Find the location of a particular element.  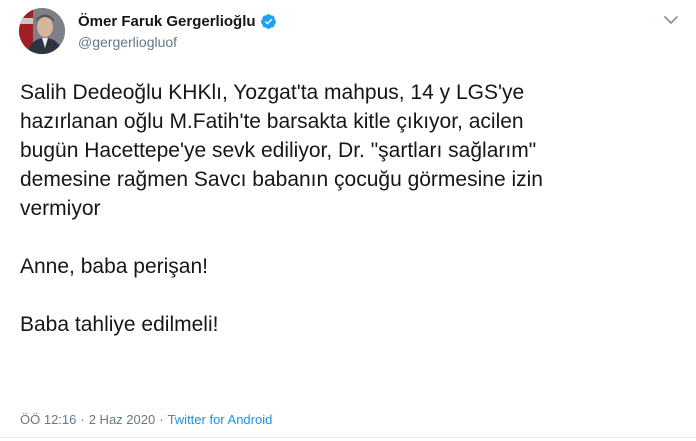

tweet-time: ÖÖ 12:16 is located at coordinates (48, 419).